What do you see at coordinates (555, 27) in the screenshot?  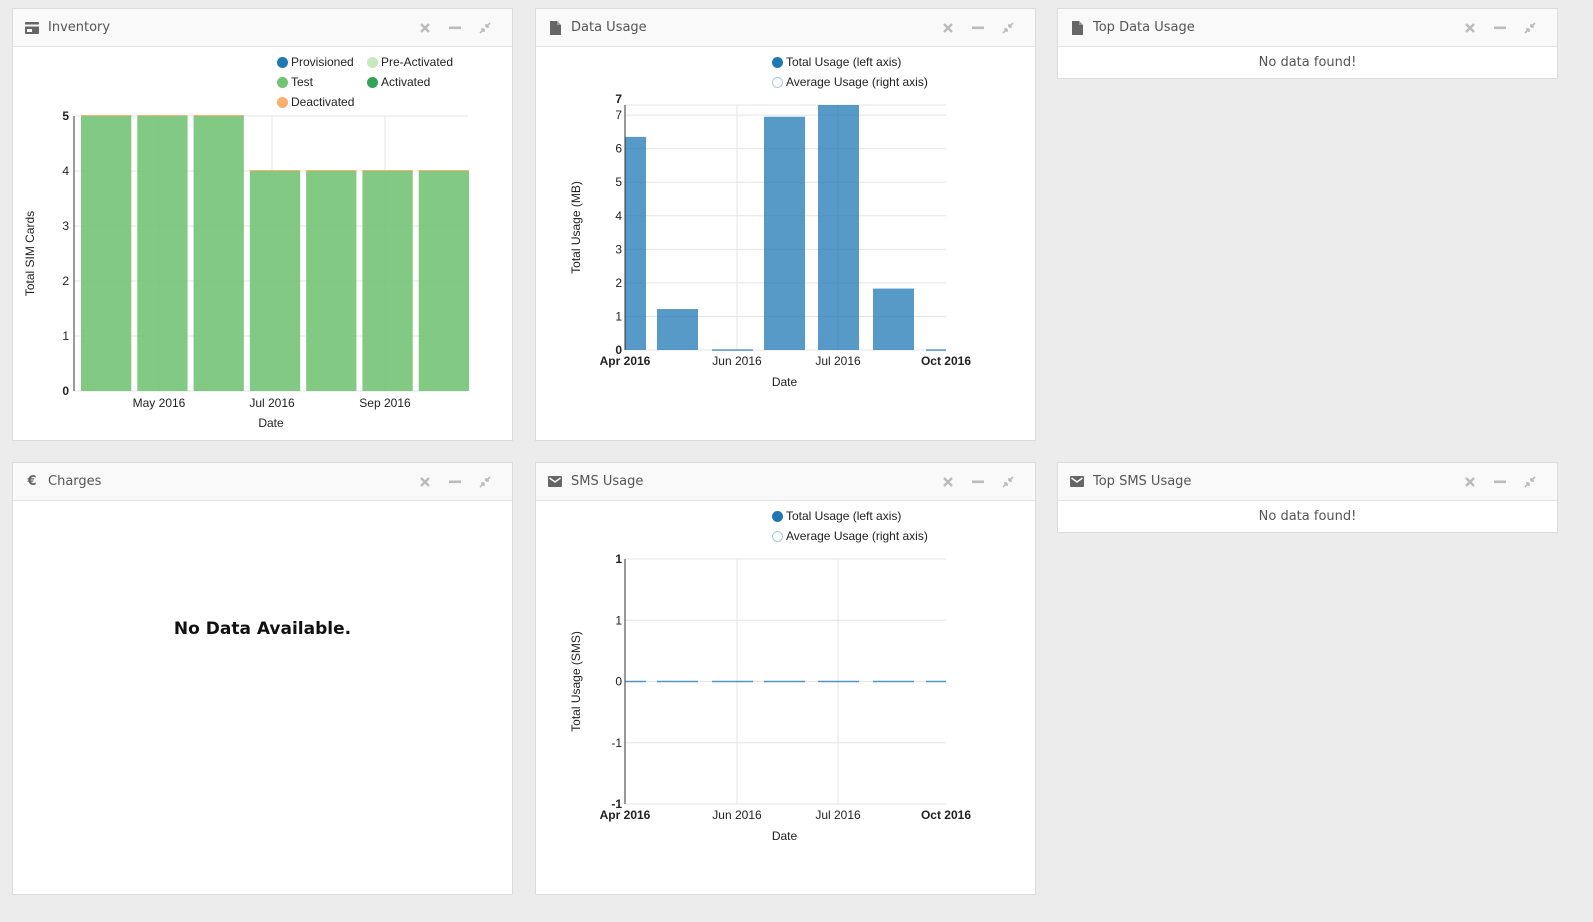 I see `file-icon` at bounding box center [555, 27].